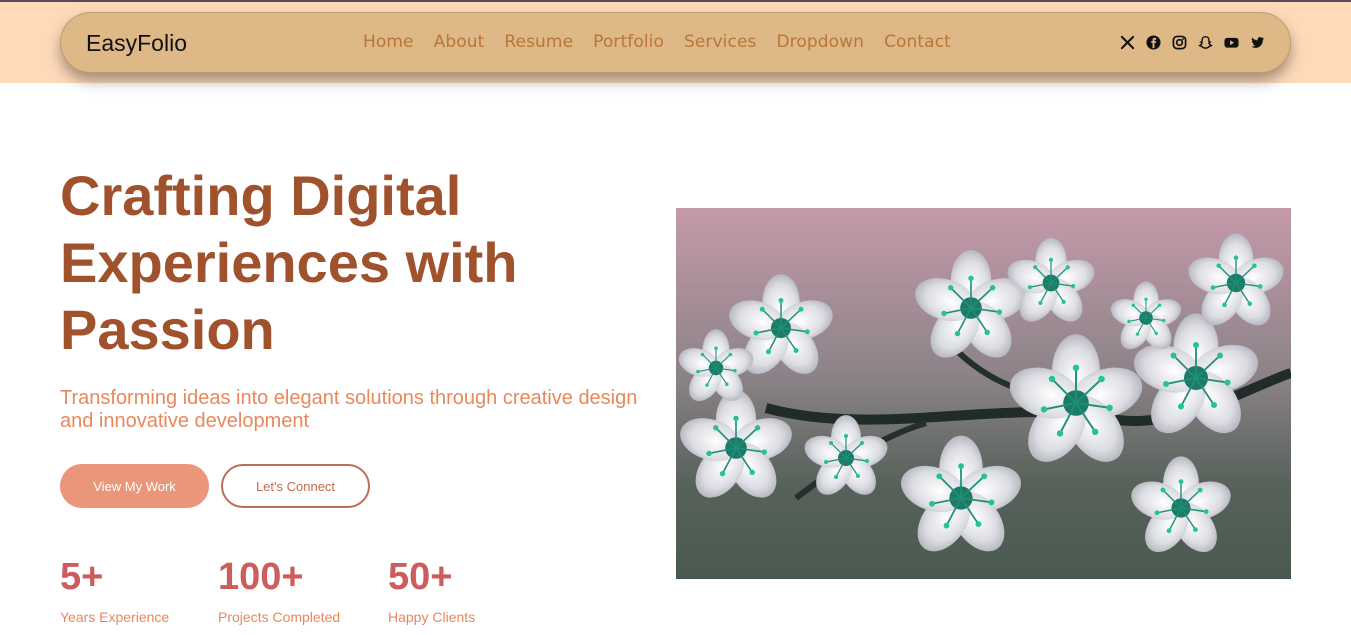 Image resolution: width=1351 pixels, height=635 pixels. What do you see at coordinates (115, 617) in the screenshot?
I see `stat-years-label: Years Experience` at bounding box center [115, 617].